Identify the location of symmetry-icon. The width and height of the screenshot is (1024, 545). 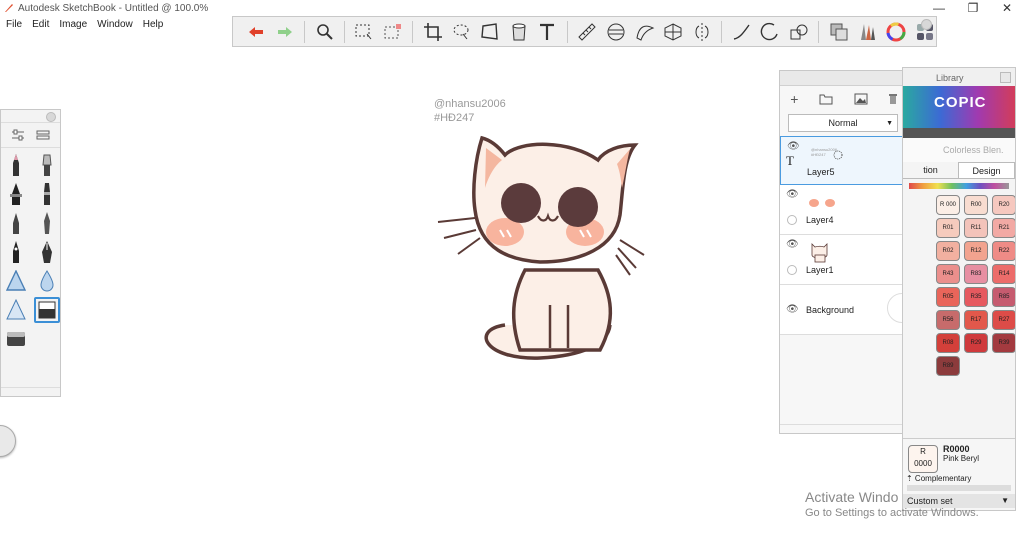
(702, 31).